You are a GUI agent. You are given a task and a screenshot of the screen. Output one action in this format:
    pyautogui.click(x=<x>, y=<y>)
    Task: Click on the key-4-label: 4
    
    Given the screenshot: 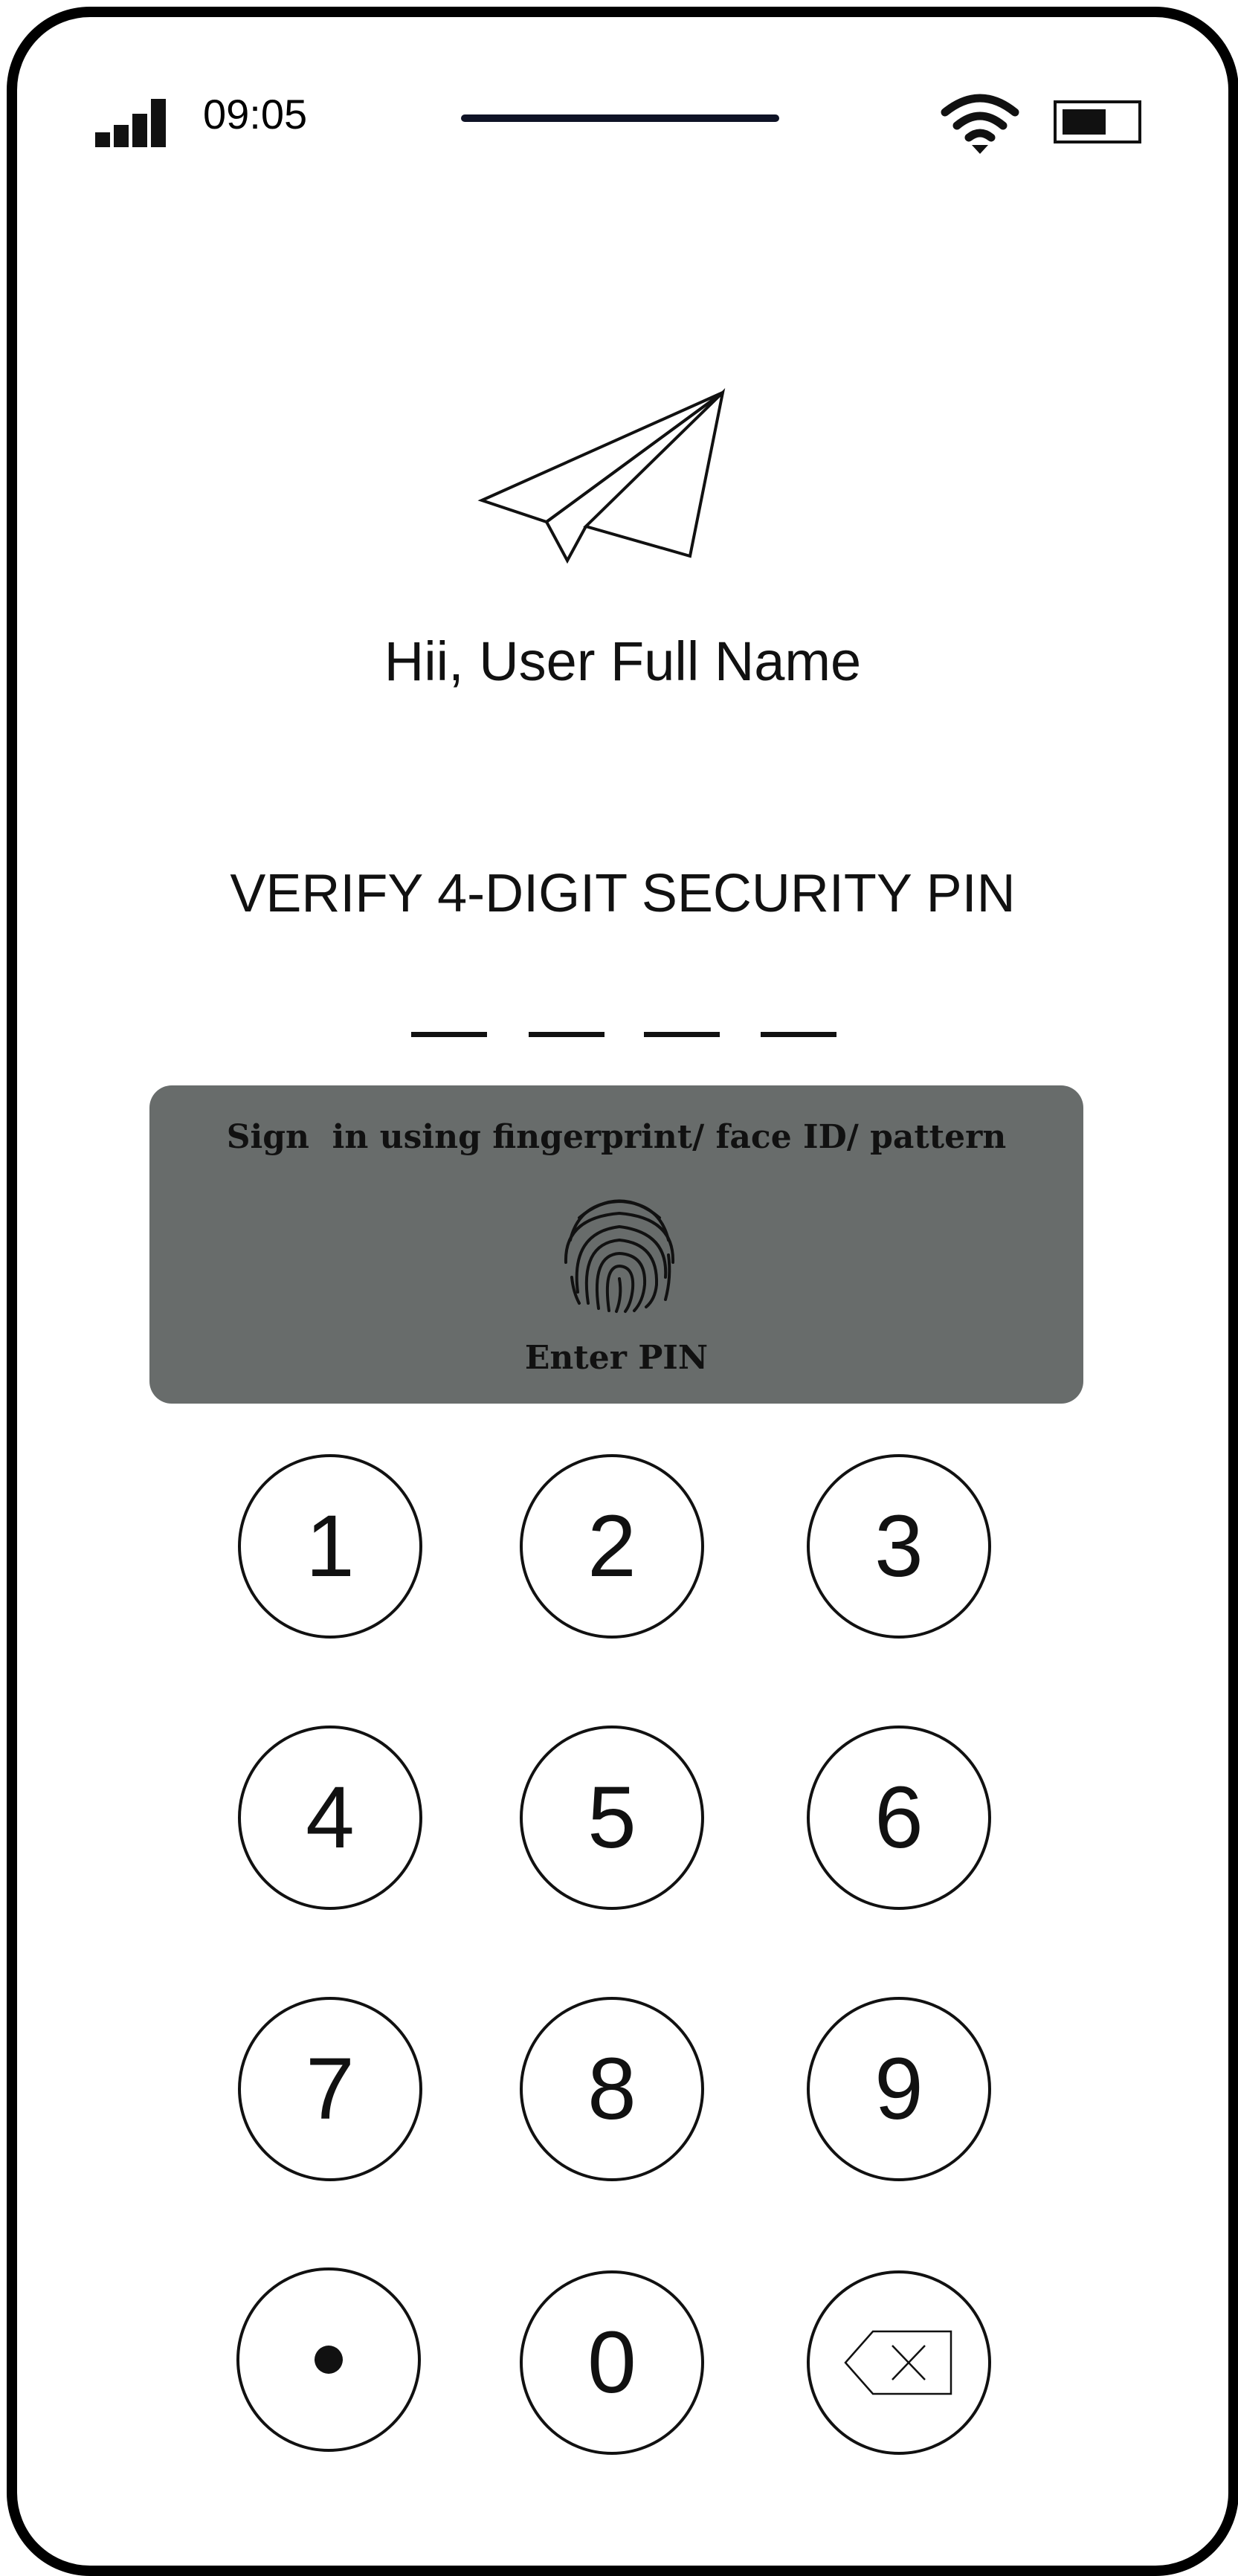 What is the action you would take?
    pyautogui.click(x=331, y=1818)
    